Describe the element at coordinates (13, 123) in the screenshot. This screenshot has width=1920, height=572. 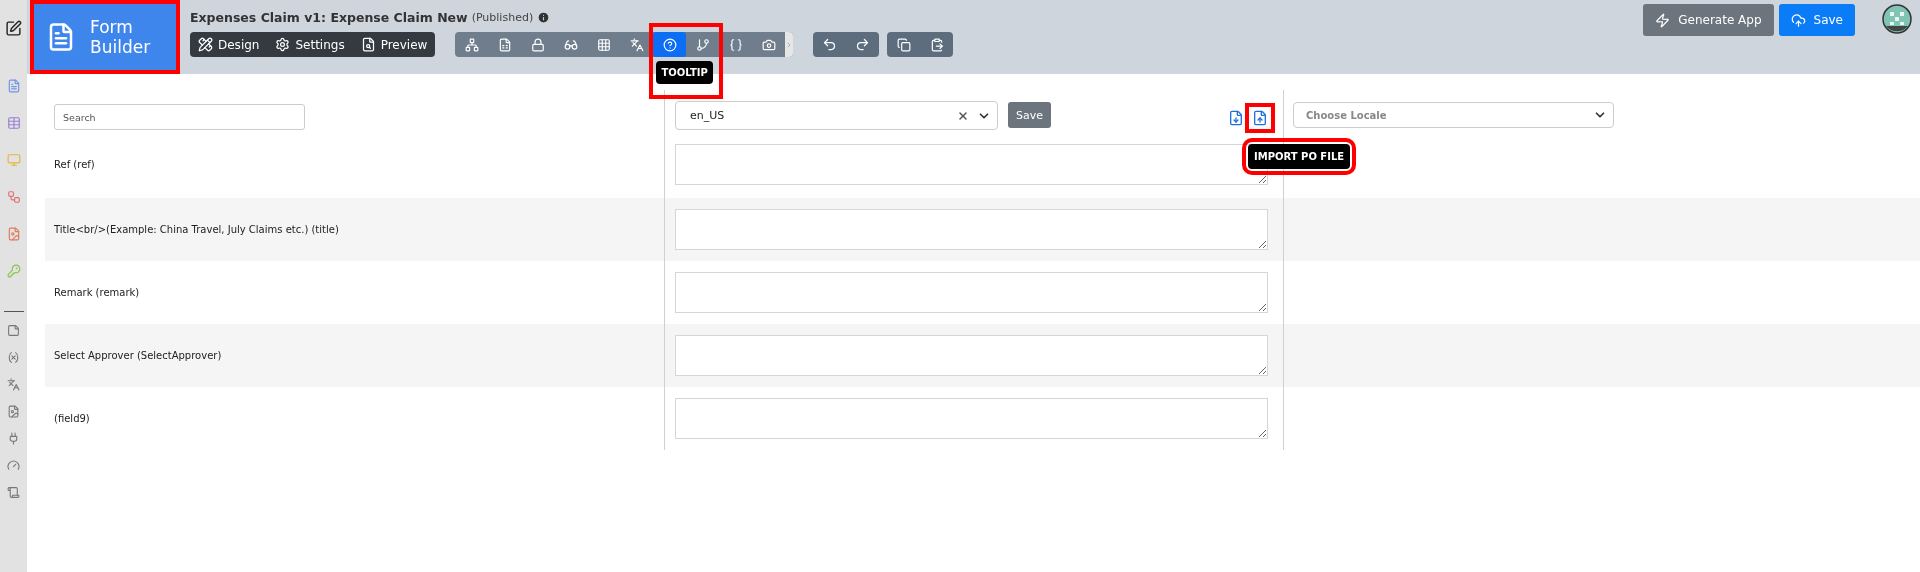
I see `table-icon` at that location.